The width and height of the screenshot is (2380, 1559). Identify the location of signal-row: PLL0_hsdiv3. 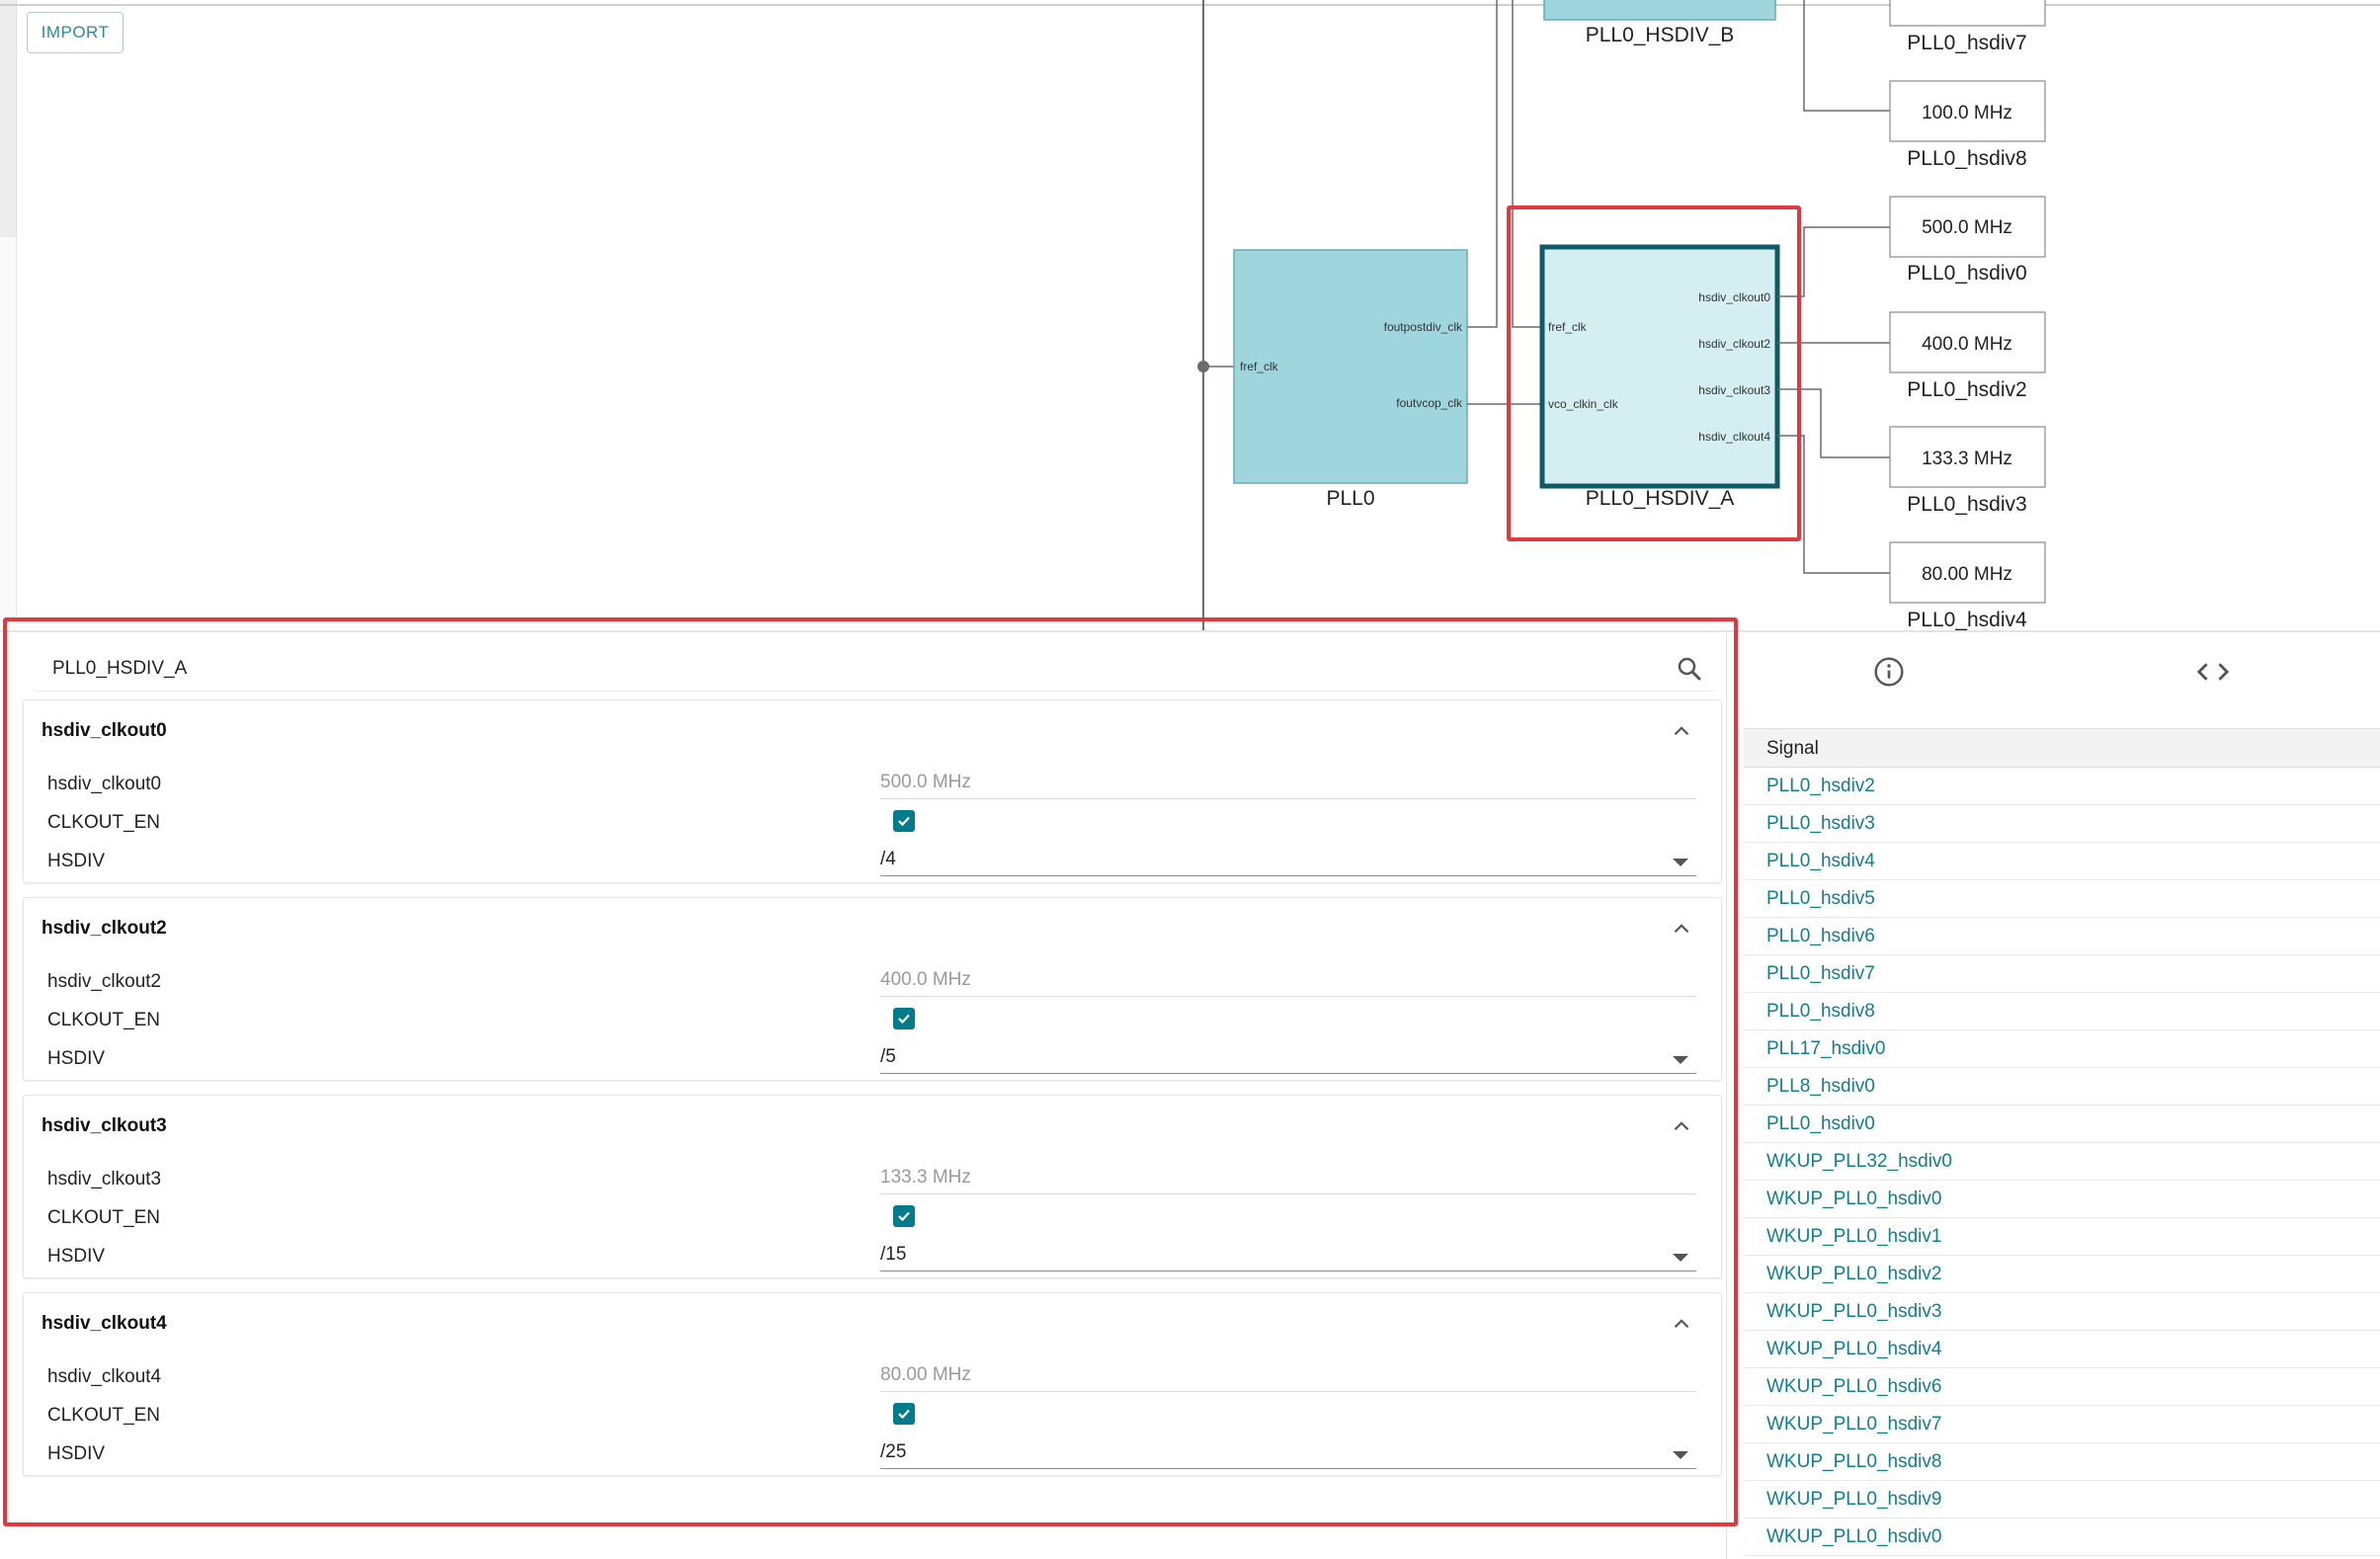
(2062, 824).